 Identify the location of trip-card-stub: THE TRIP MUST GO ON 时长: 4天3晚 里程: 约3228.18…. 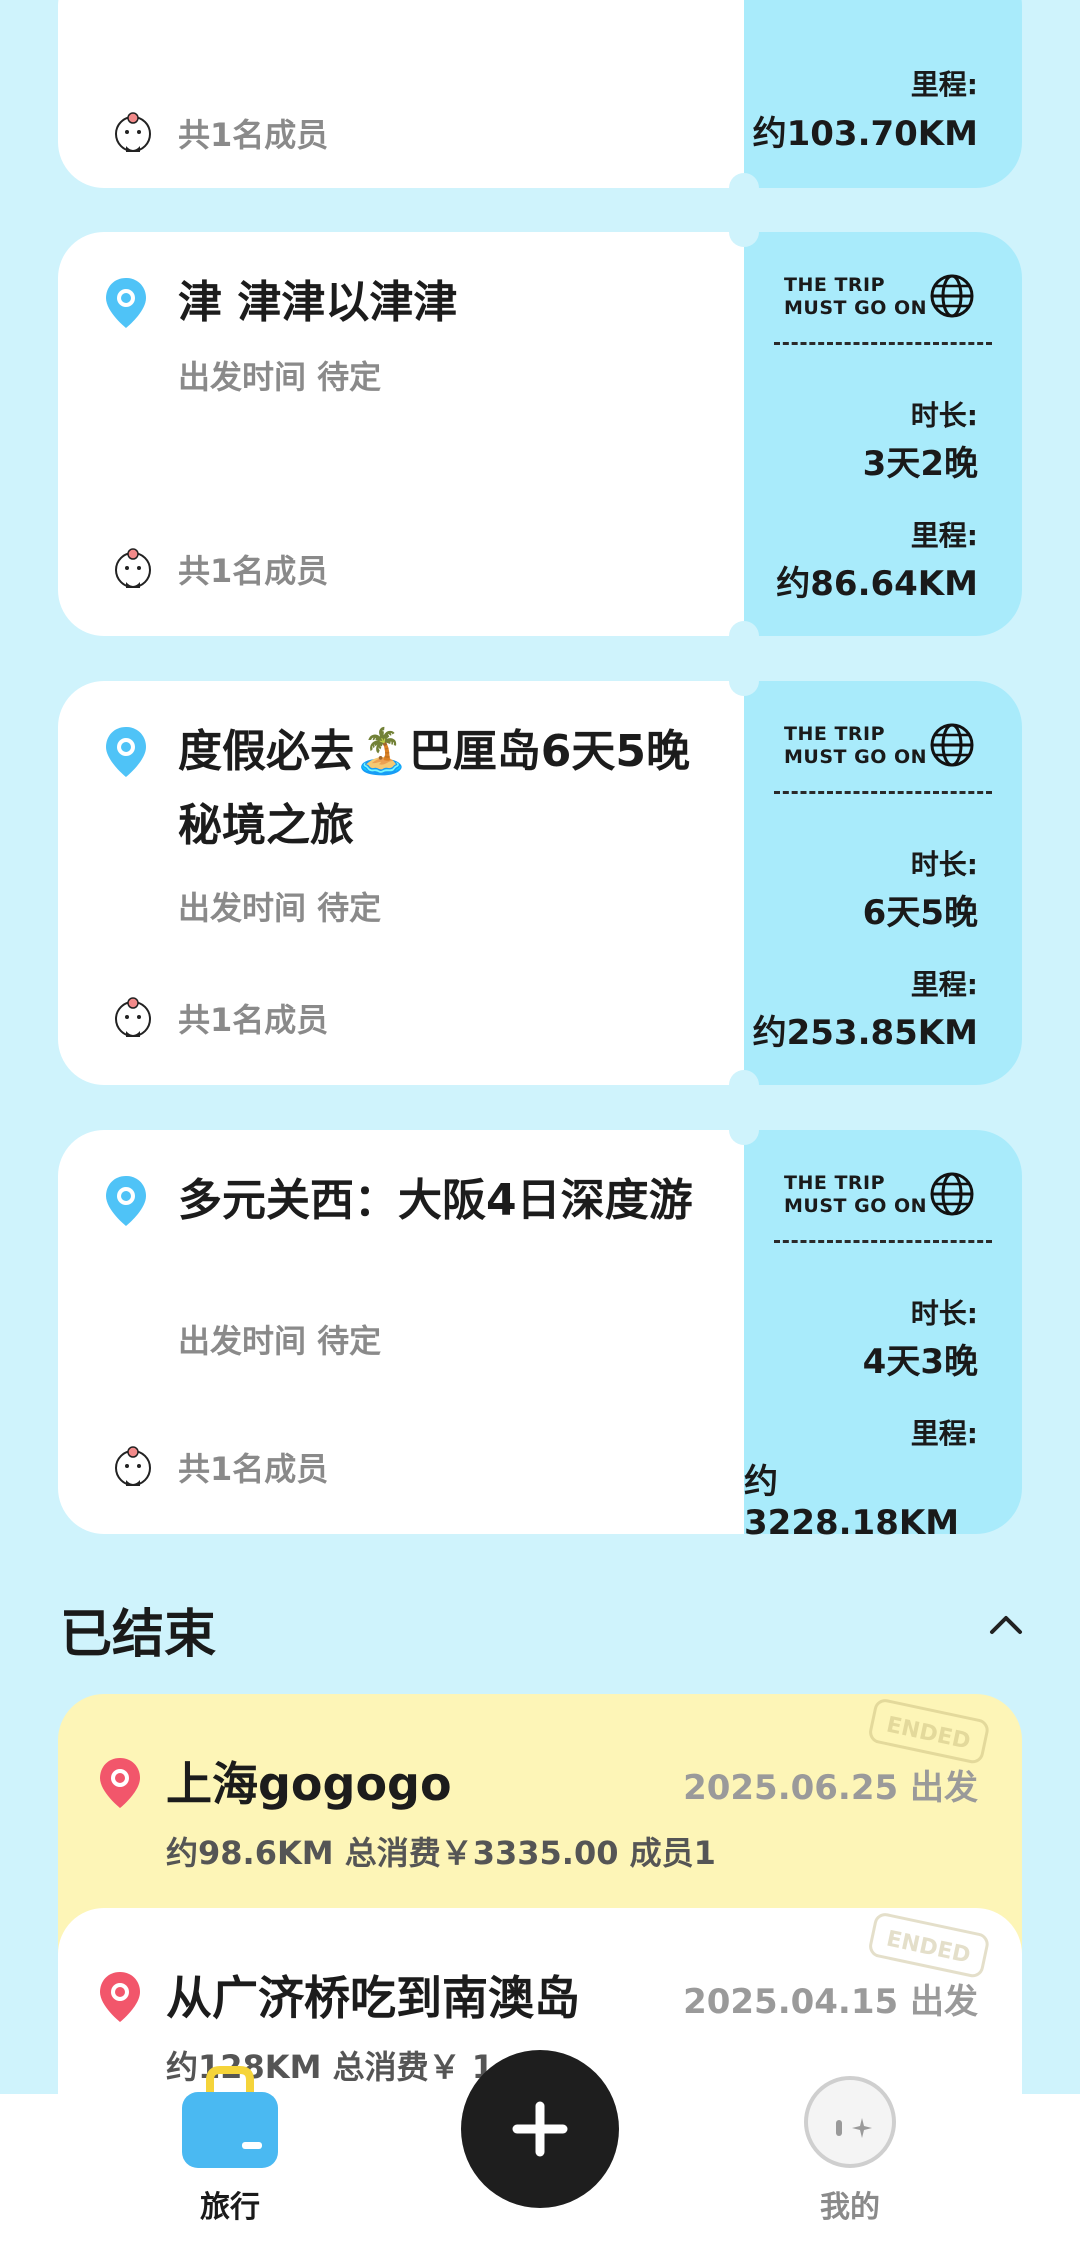
(883, 1336).